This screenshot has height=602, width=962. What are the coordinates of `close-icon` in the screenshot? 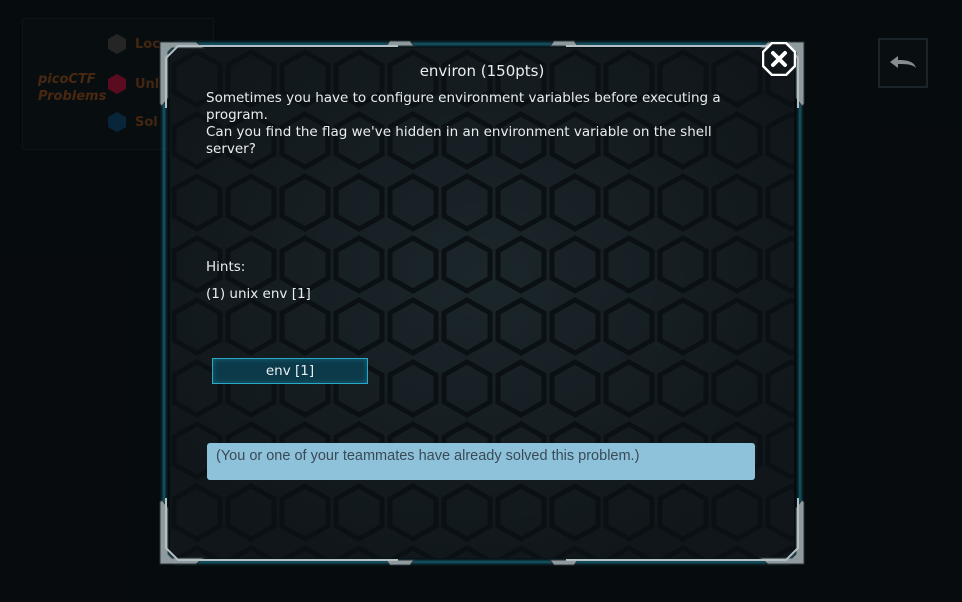 It's located at (779, 59).